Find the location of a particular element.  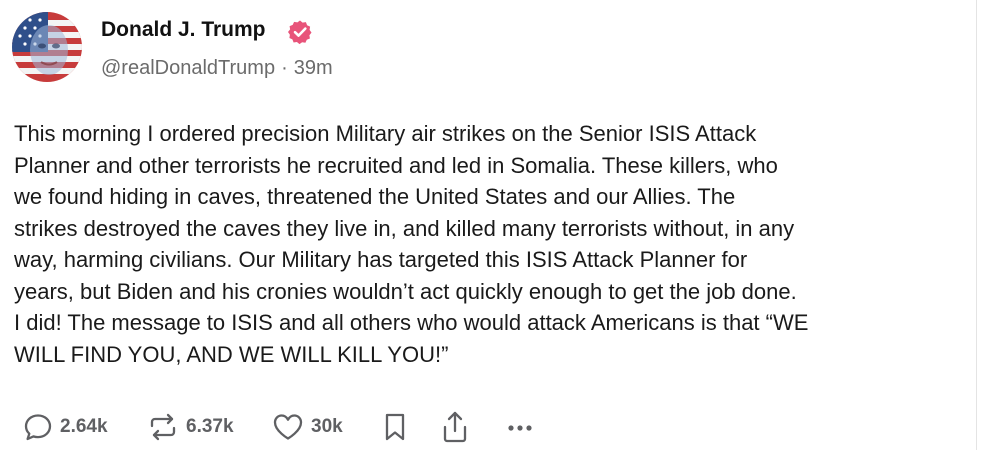

author-display-name: Donald J. Trump is located at coordinates (183, 30).